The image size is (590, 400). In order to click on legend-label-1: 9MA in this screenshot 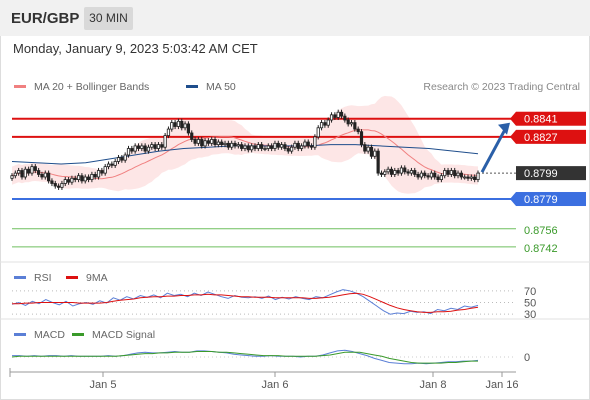, I will do `click(97, 278)`.